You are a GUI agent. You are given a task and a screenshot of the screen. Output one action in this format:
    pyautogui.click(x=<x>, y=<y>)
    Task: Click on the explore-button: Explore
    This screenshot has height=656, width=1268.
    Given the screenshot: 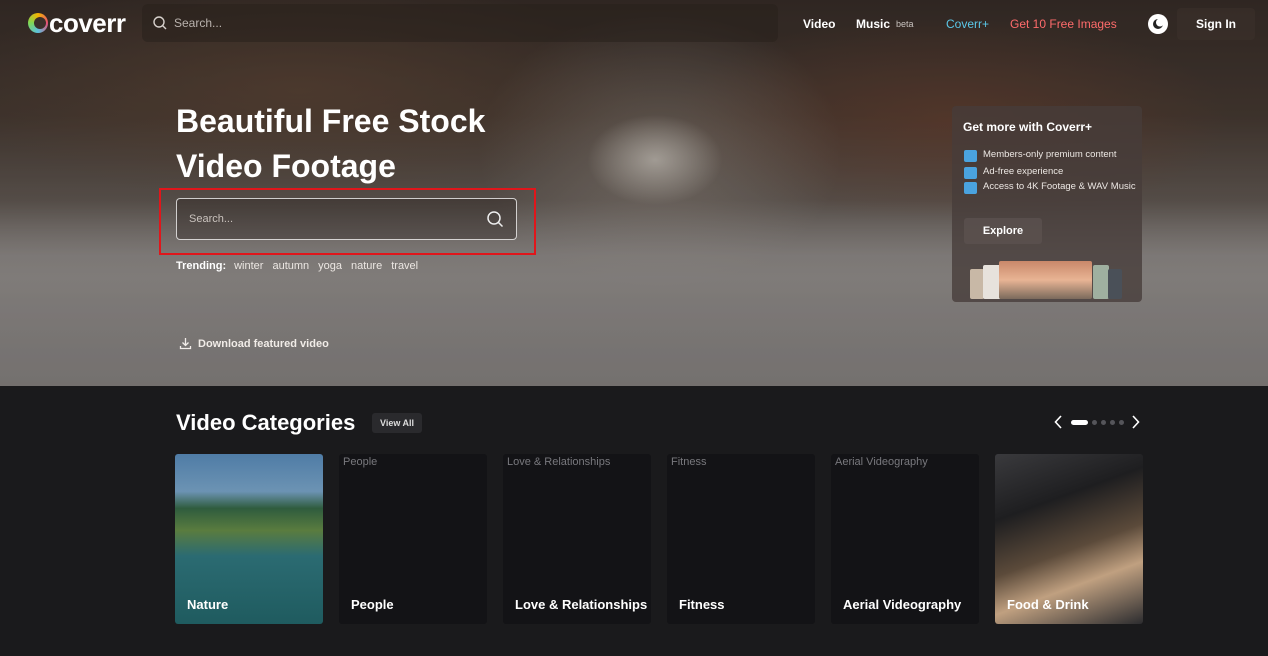 What is the action you would take?
    pyautogui.click(x=1003, y=231)
    